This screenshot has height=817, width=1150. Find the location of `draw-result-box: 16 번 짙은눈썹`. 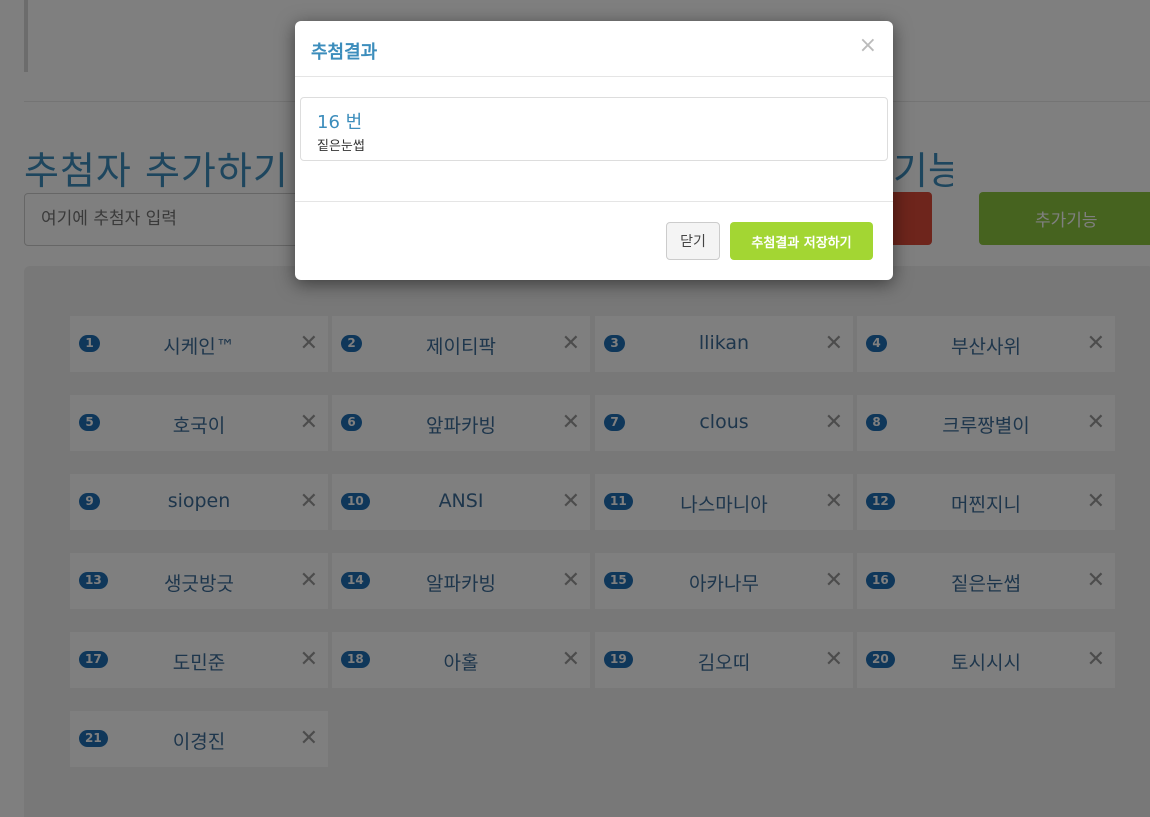

draw-result-box: 16 번 짙은눈썹 is located at coordinates (594, 129).